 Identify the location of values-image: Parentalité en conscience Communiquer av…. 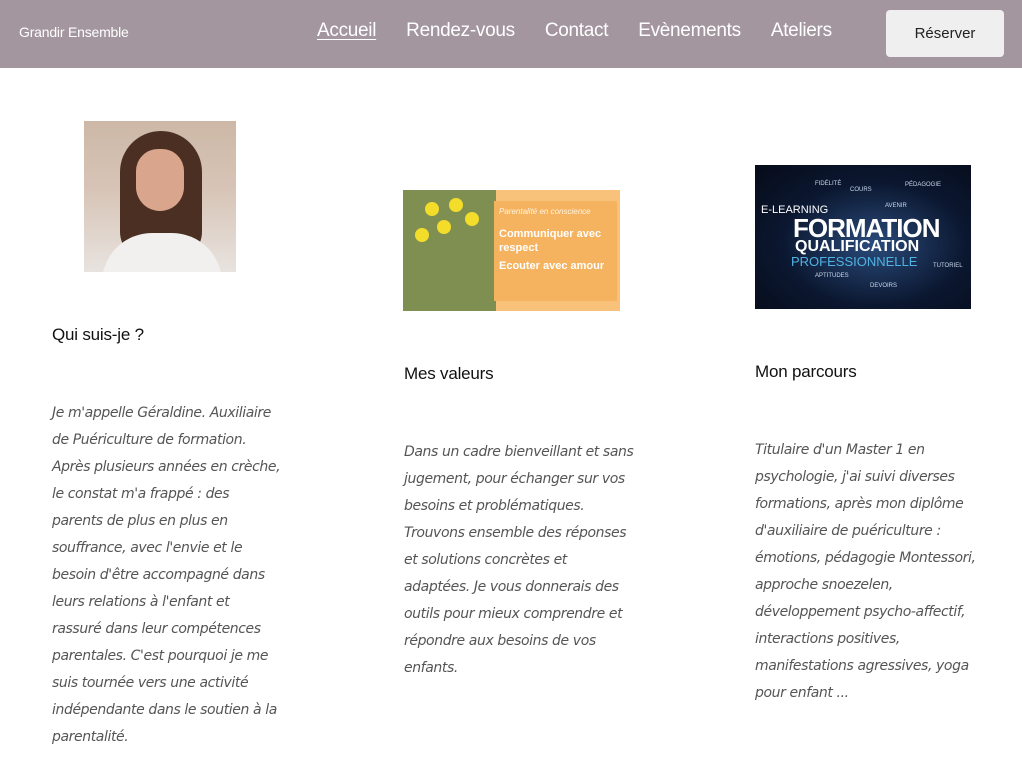
(511, 250).